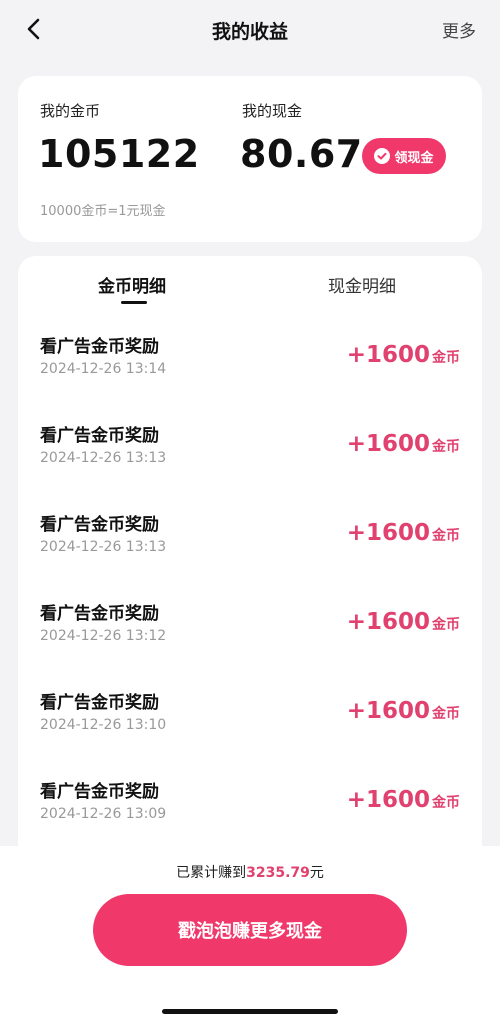  Describe the element at coordinates (250, 732) in the screenshot. I see `list-item: 看广告金币奖励 2024-12-26 13:10 +1600 金币` at that location.